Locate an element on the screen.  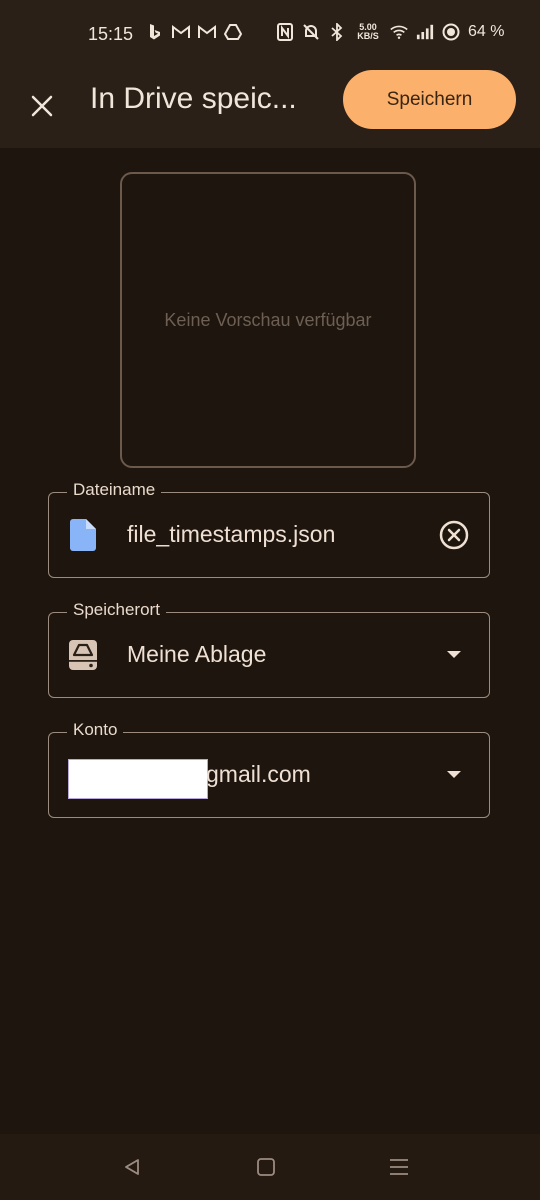
app-bar: In Drive speic... Speichern is located at coordinates (270, 108).